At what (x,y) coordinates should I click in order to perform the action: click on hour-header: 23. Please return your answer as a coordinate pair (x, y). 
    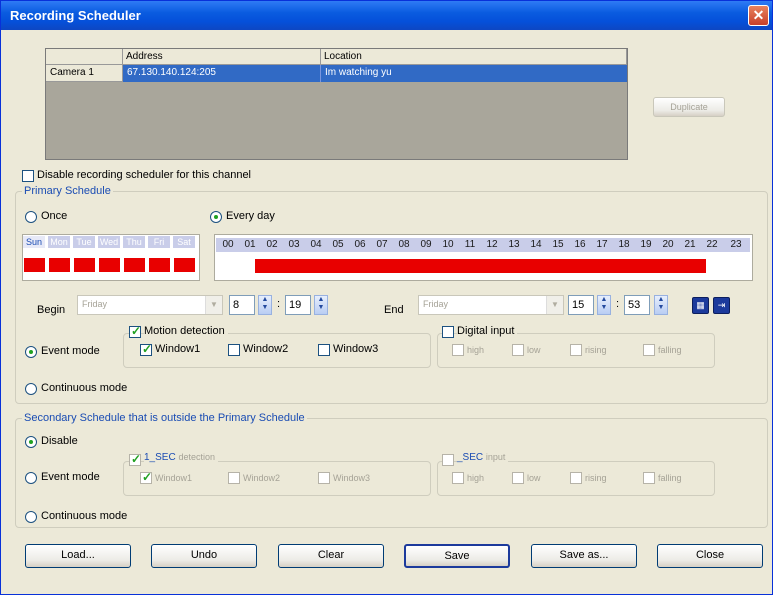
    Looking at the image, I should click on (736, 245).